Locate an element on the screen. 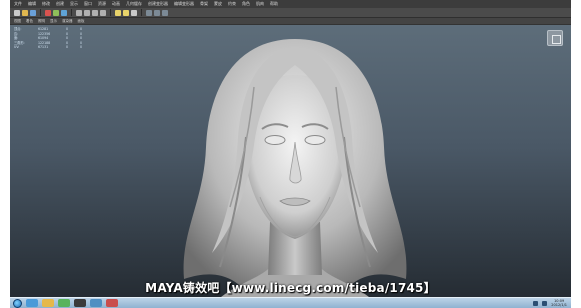  volume-icon is located at coordinates (545, 303).